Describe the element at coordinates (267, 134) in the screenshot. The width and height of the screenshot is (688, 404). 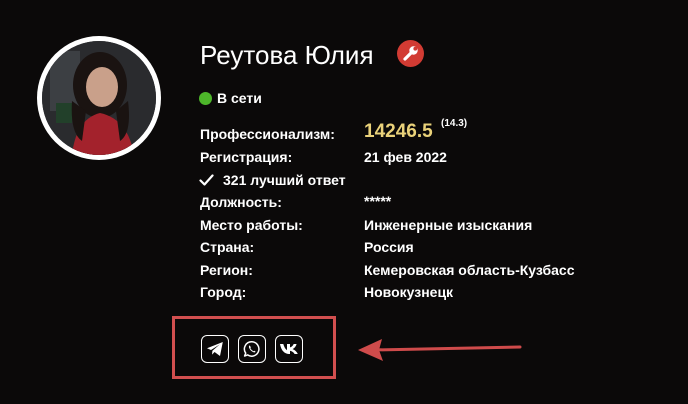
I see `label-professionalism: Профессионализм:` at that location.